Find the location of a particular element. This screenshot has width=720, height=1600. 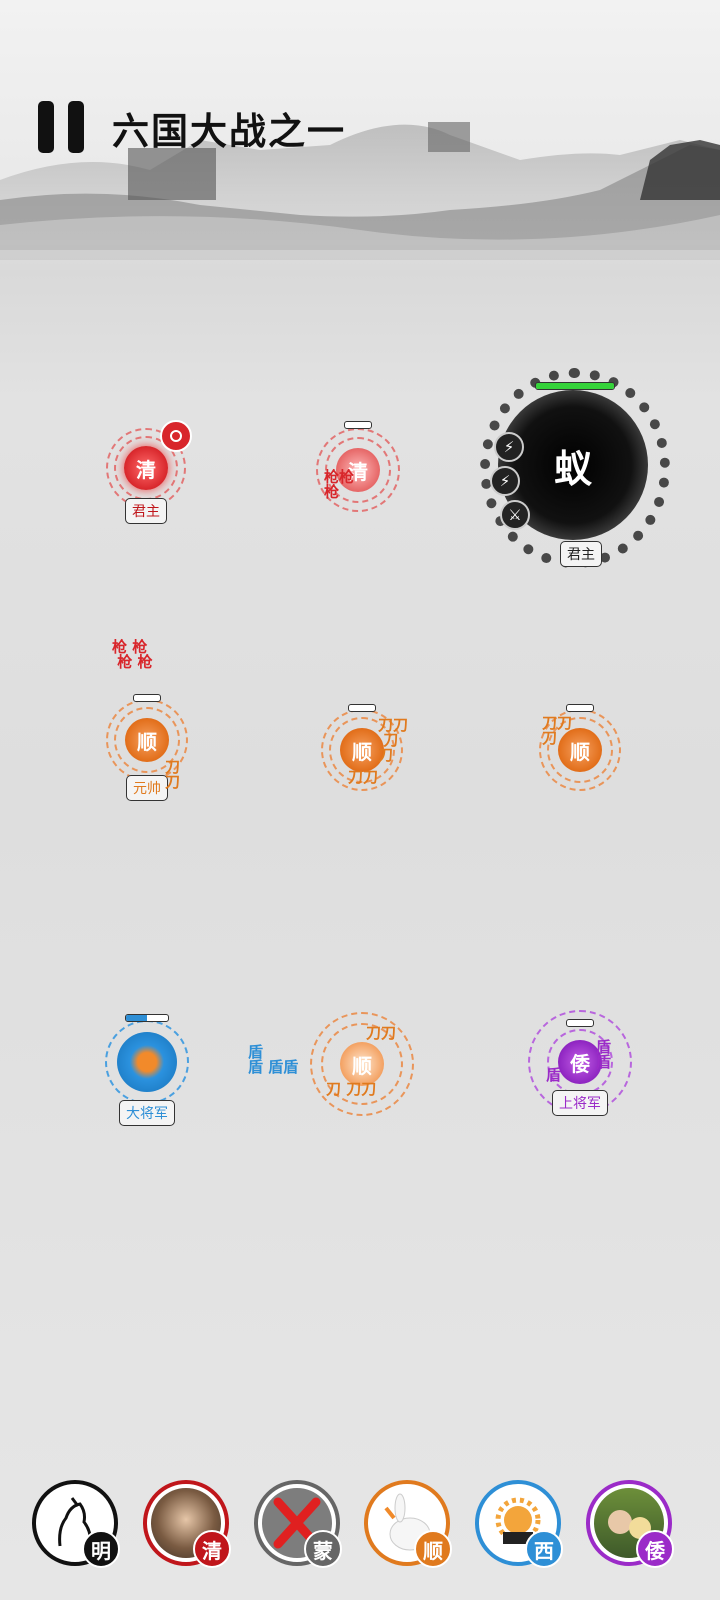

node-xi-general is located at coordinates (147, 1060).